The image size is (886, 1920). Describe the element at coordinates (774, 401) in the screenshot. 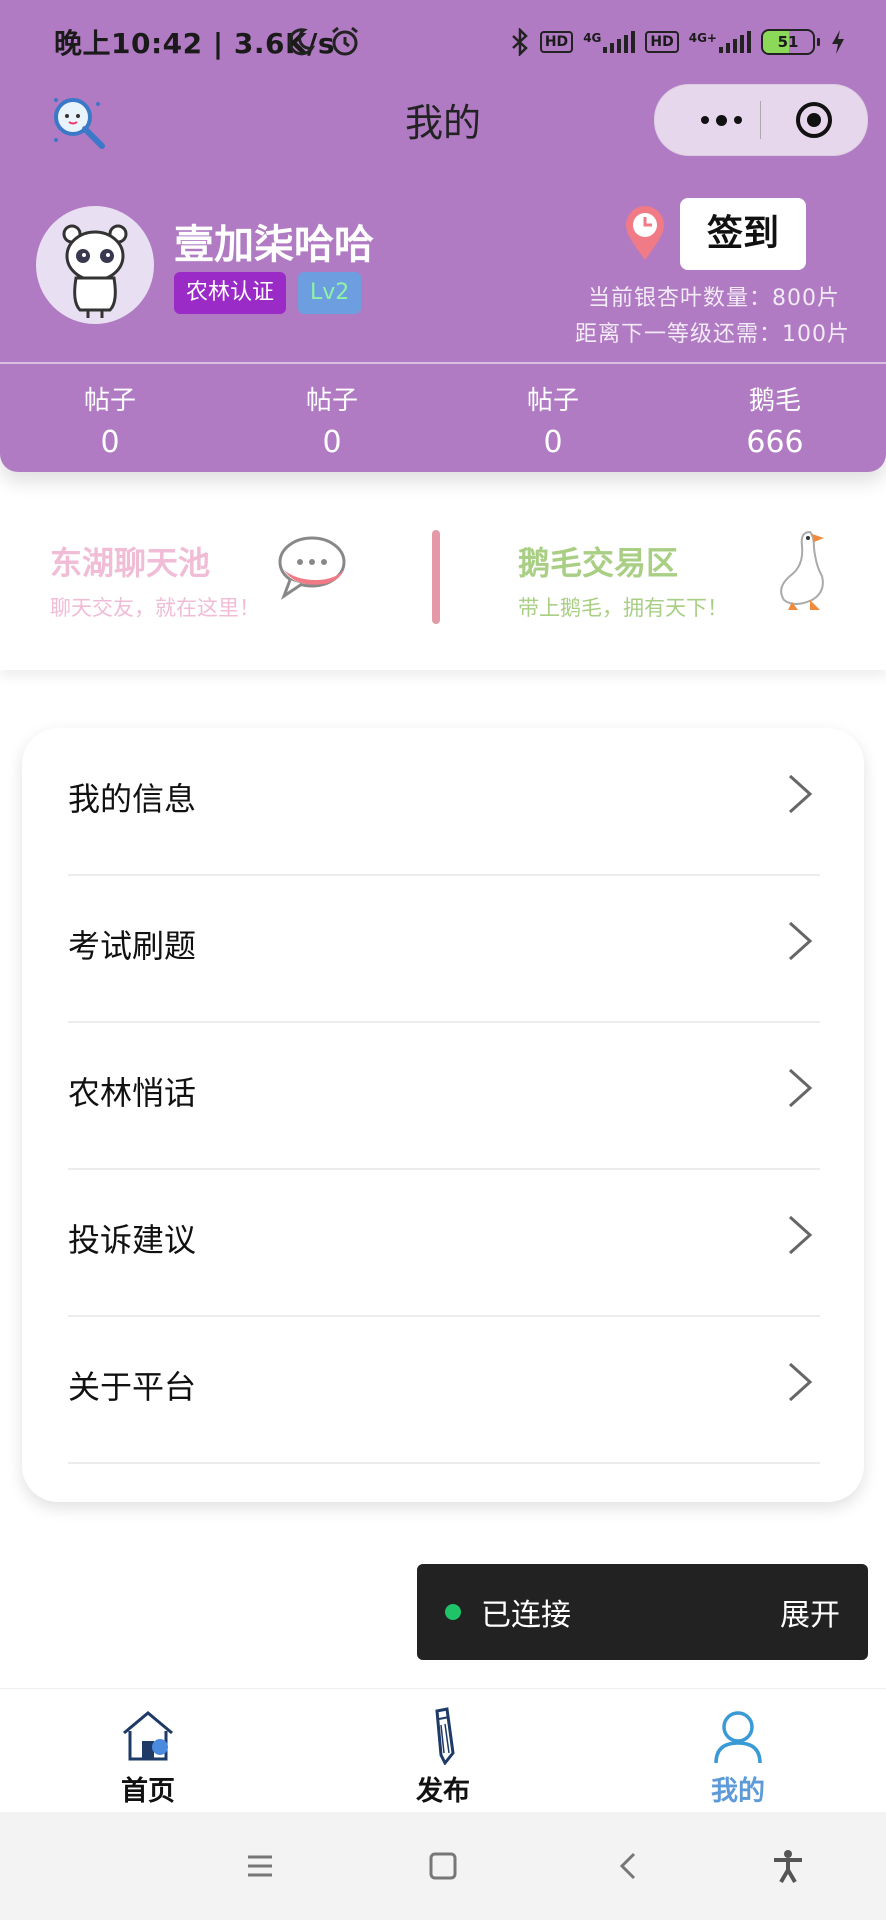

I see `stat-label: 鹅毛` at that location.